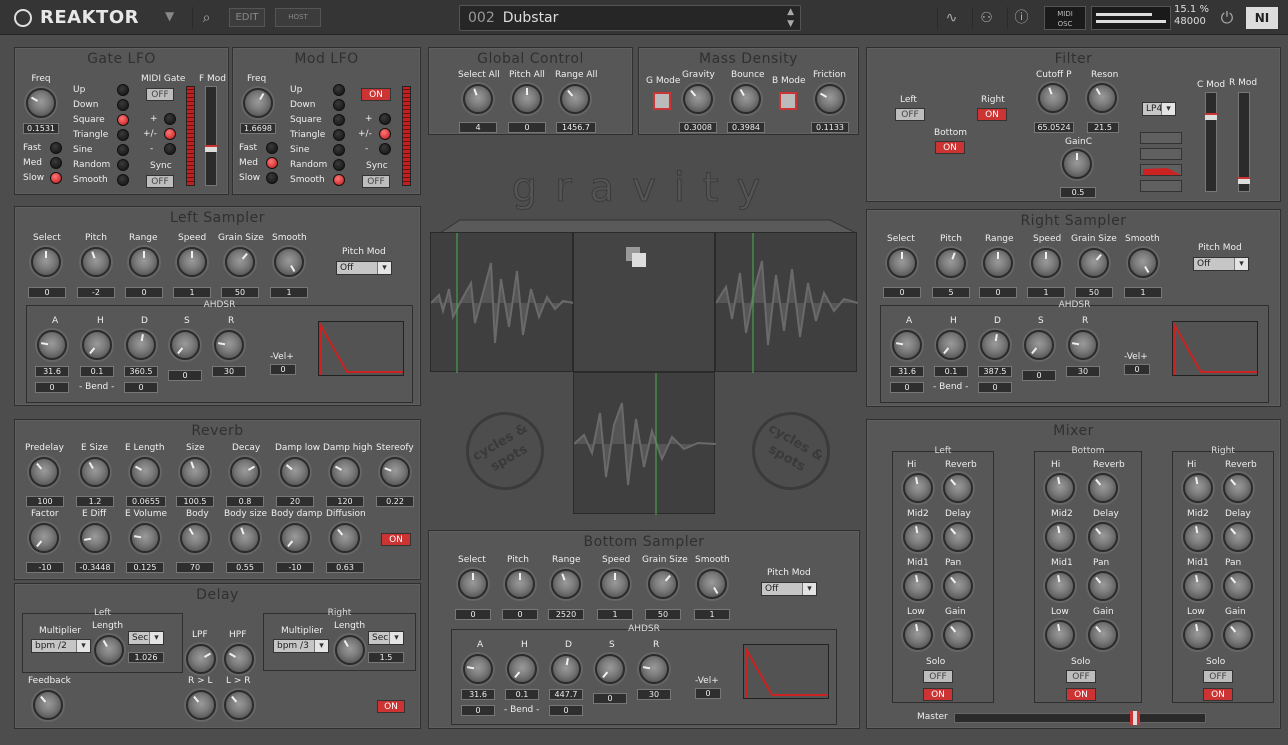 Image resolution: width=1288 pixels, height=745 pixels. Describe the element at coordinates (1227, 18) in the screenshot. I see `power-icon: ⏻` at that location.